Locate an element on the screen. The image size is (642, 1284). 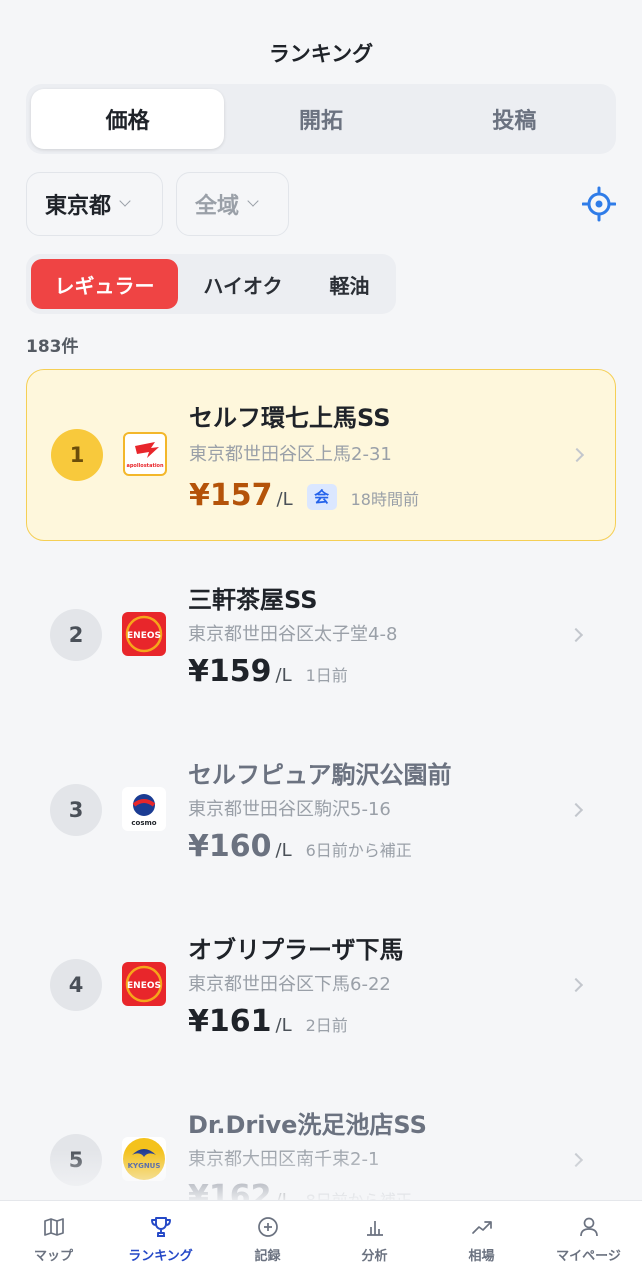
fuel-type-tabs: レギュラー ハイオク 軽油 is located at coordinates (211, 284).